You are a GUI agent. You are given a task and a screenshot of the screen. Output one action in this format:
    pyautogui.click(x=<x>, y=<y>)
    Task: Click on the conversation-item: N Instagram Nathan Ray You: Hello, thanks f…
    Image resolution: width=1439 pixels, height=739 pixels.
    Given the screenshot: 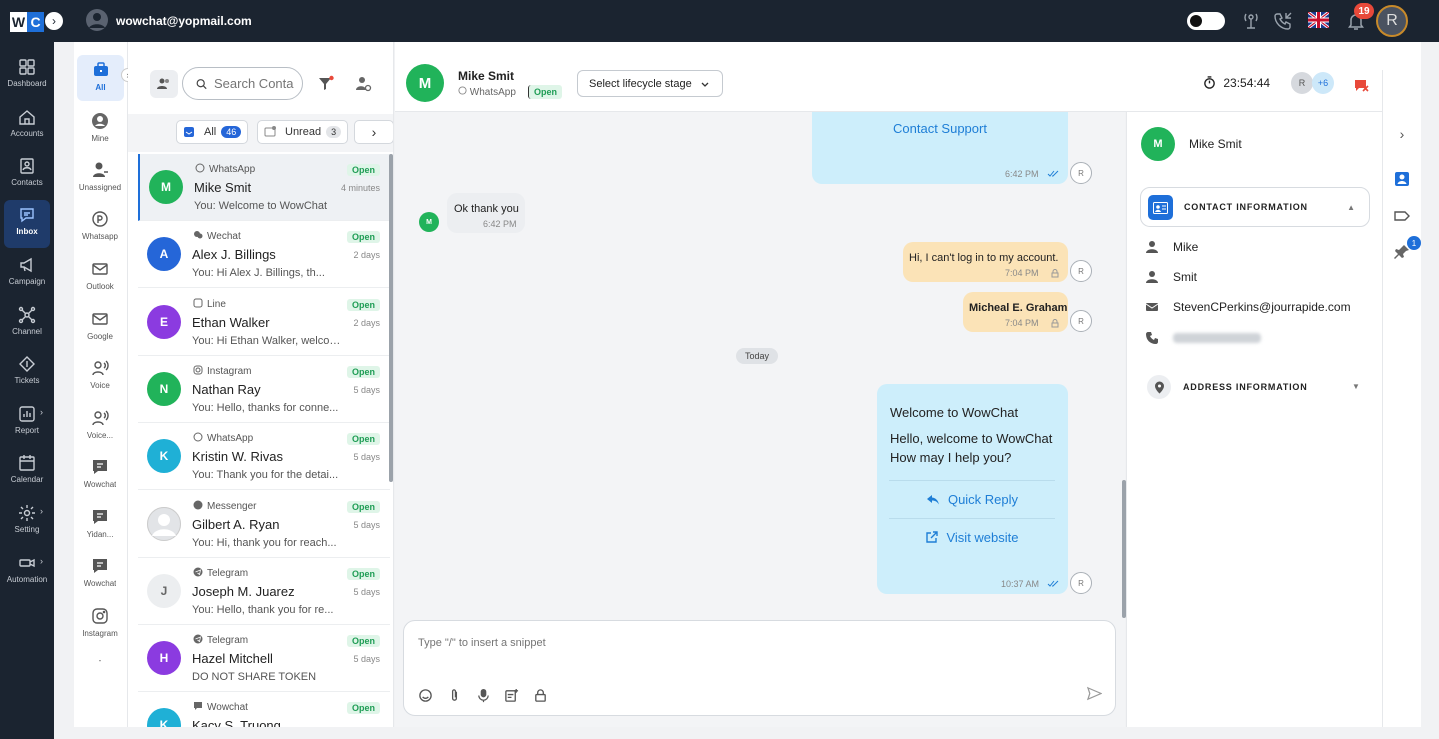 What is the action you would take?
    pyautogui.click(x=264, y=389)
    